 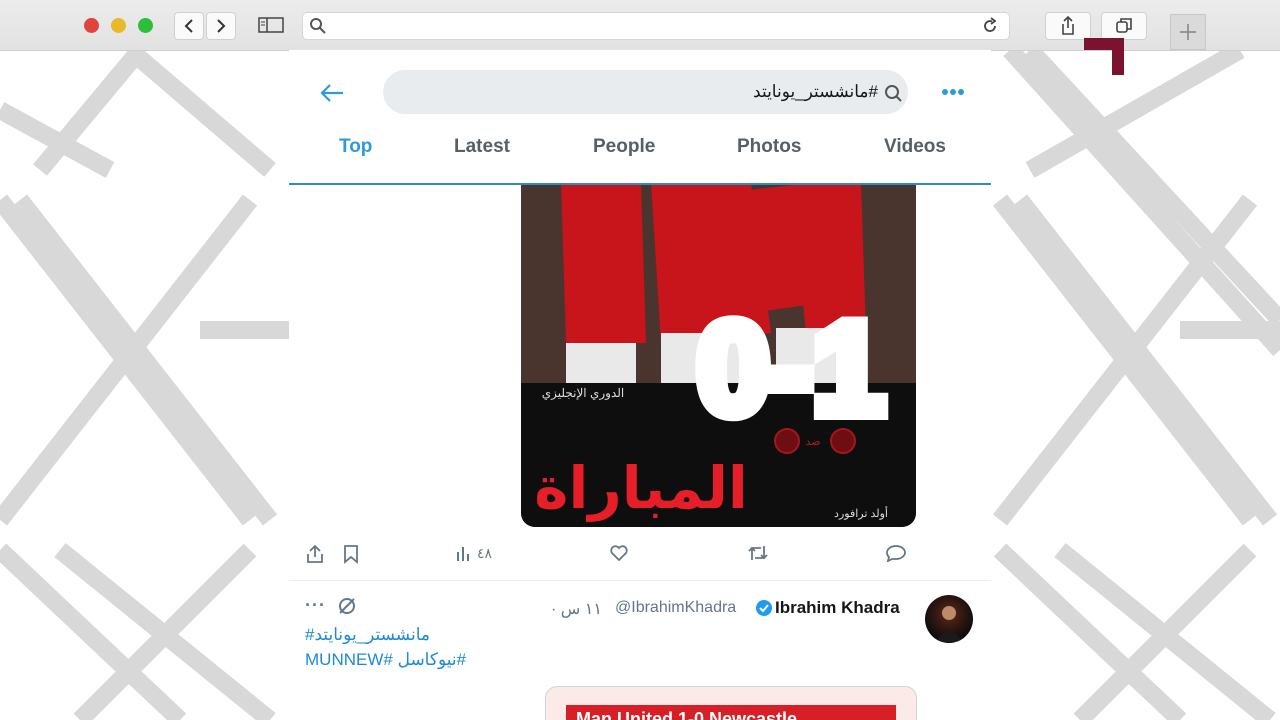 What do you see at coordinates (640, 556) in the screenshot?
I see `tweet-actions: ٤٨` at bounding box center [640, 556].